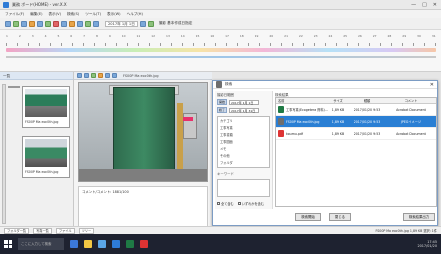 This screenshot has width=441, height=254. I want to click on close-button: ✕, so click(435, 5).